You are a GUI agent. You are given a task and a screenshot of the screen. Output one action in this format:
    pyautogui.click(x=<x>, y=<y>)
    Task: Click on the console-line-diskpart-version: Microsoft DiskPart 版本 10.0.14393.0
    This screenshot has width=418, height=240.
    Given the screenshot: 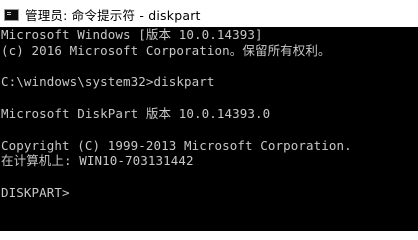 What is the action you would take?
    pyautogui.click(x=136, y=113)
    